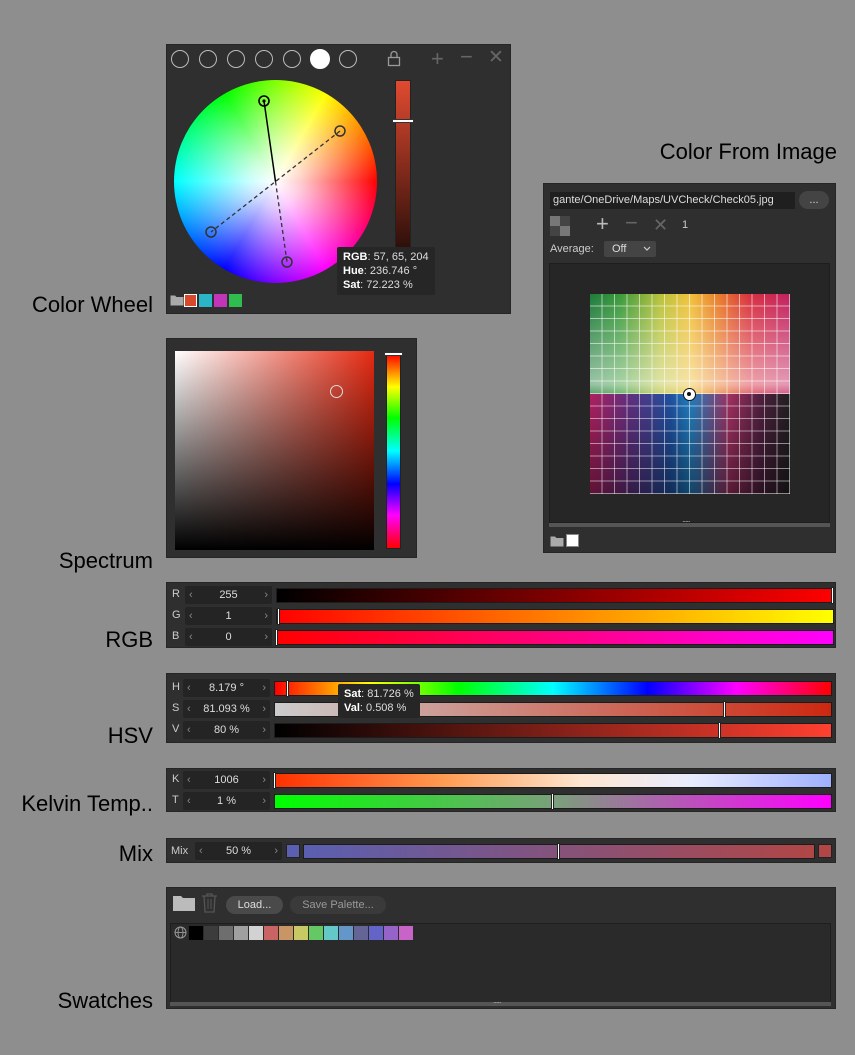 The width and height of the screenshot is (855, 1055). I want to click on value-bar-thumb, so click(403, 121).